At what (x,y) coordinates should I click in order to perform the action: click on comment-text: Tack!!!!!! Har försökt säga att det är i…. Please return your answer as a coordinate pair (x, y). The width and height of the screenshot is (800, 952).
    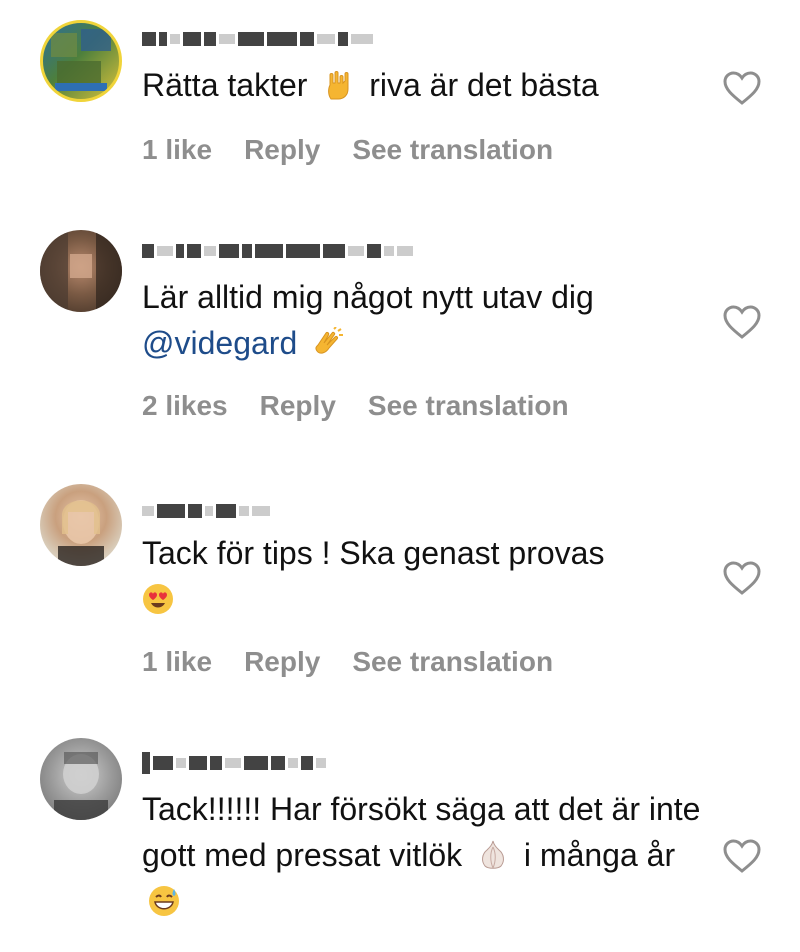
    Looking at the image, I should click on (422, 855).